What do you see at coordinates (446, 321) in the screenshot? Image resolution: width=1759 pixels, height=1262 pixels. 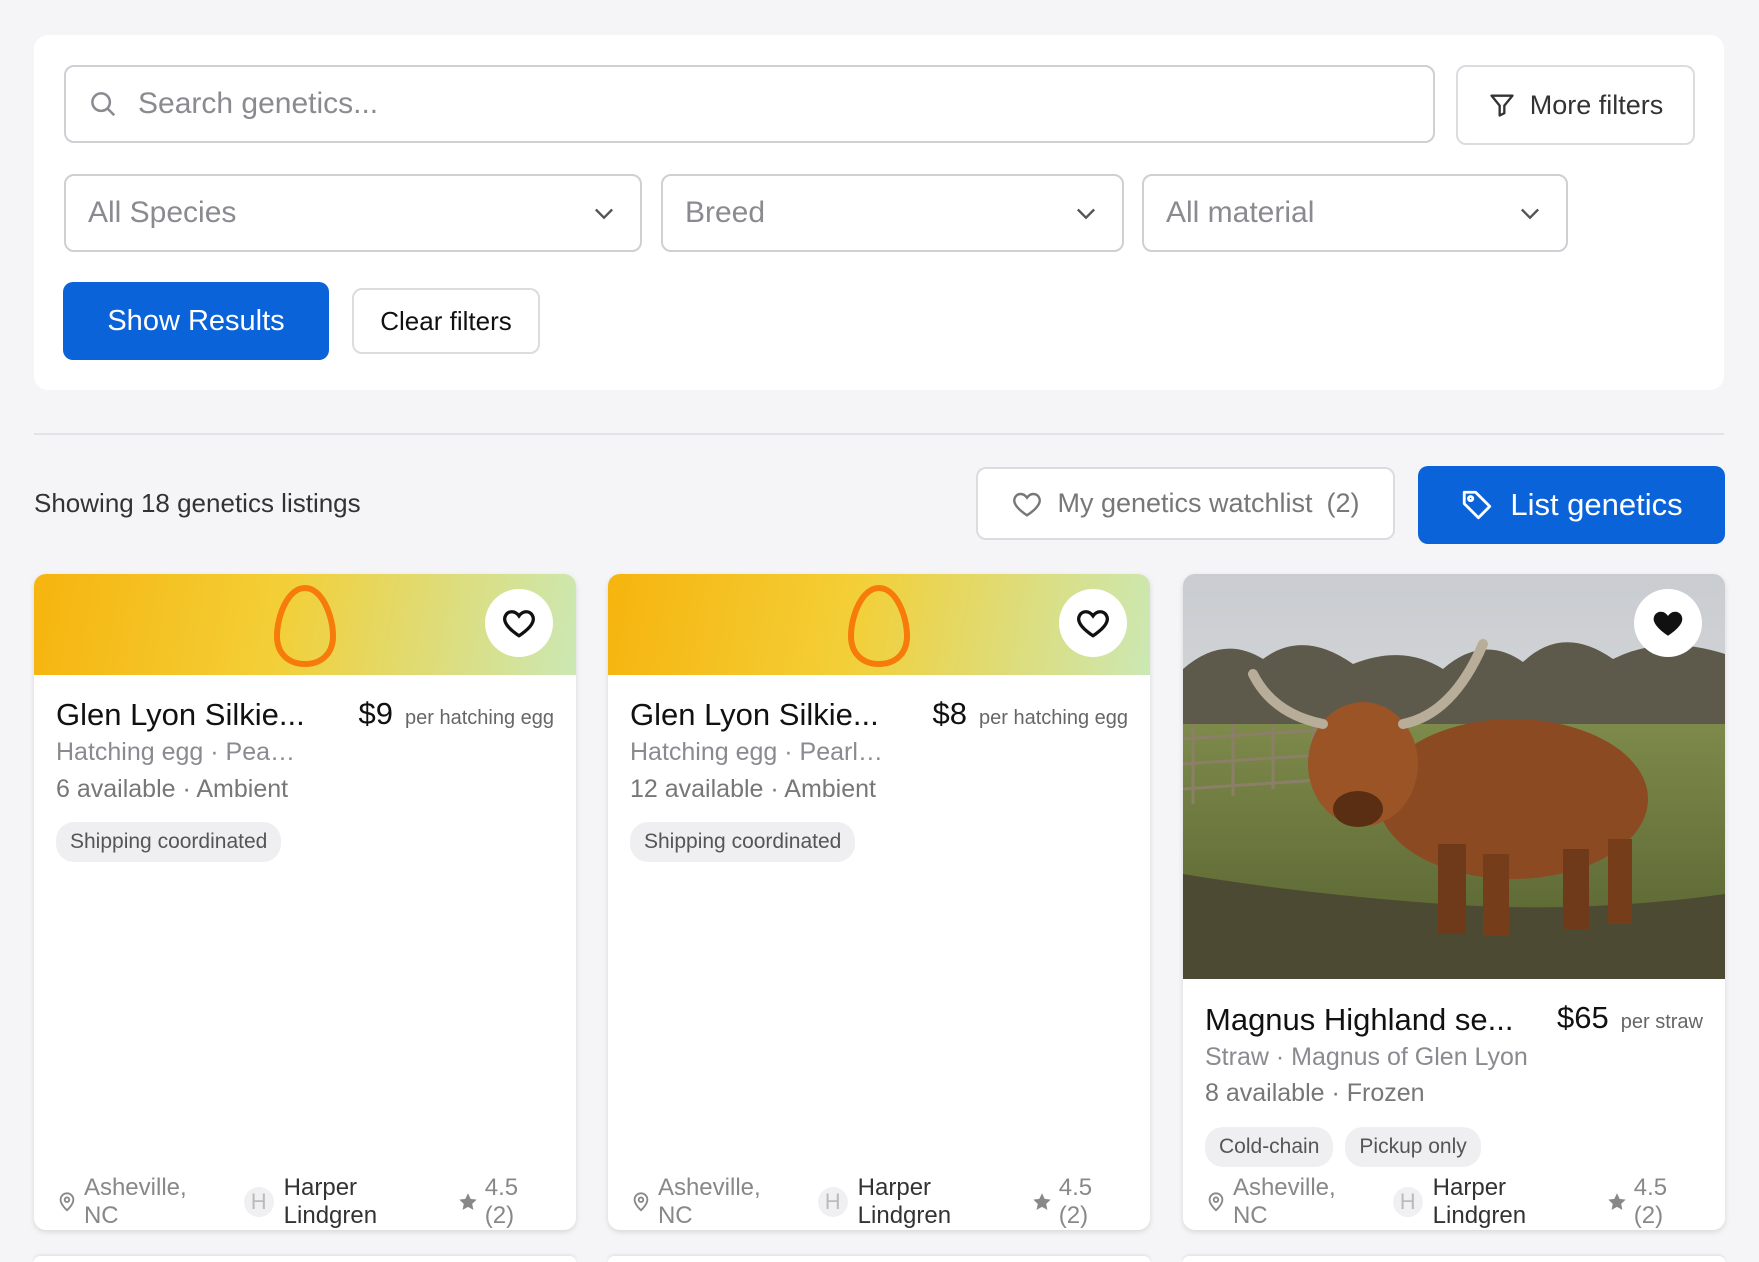 I see `clear-filters-button: Clear filters` at bounding box center [446, 321].